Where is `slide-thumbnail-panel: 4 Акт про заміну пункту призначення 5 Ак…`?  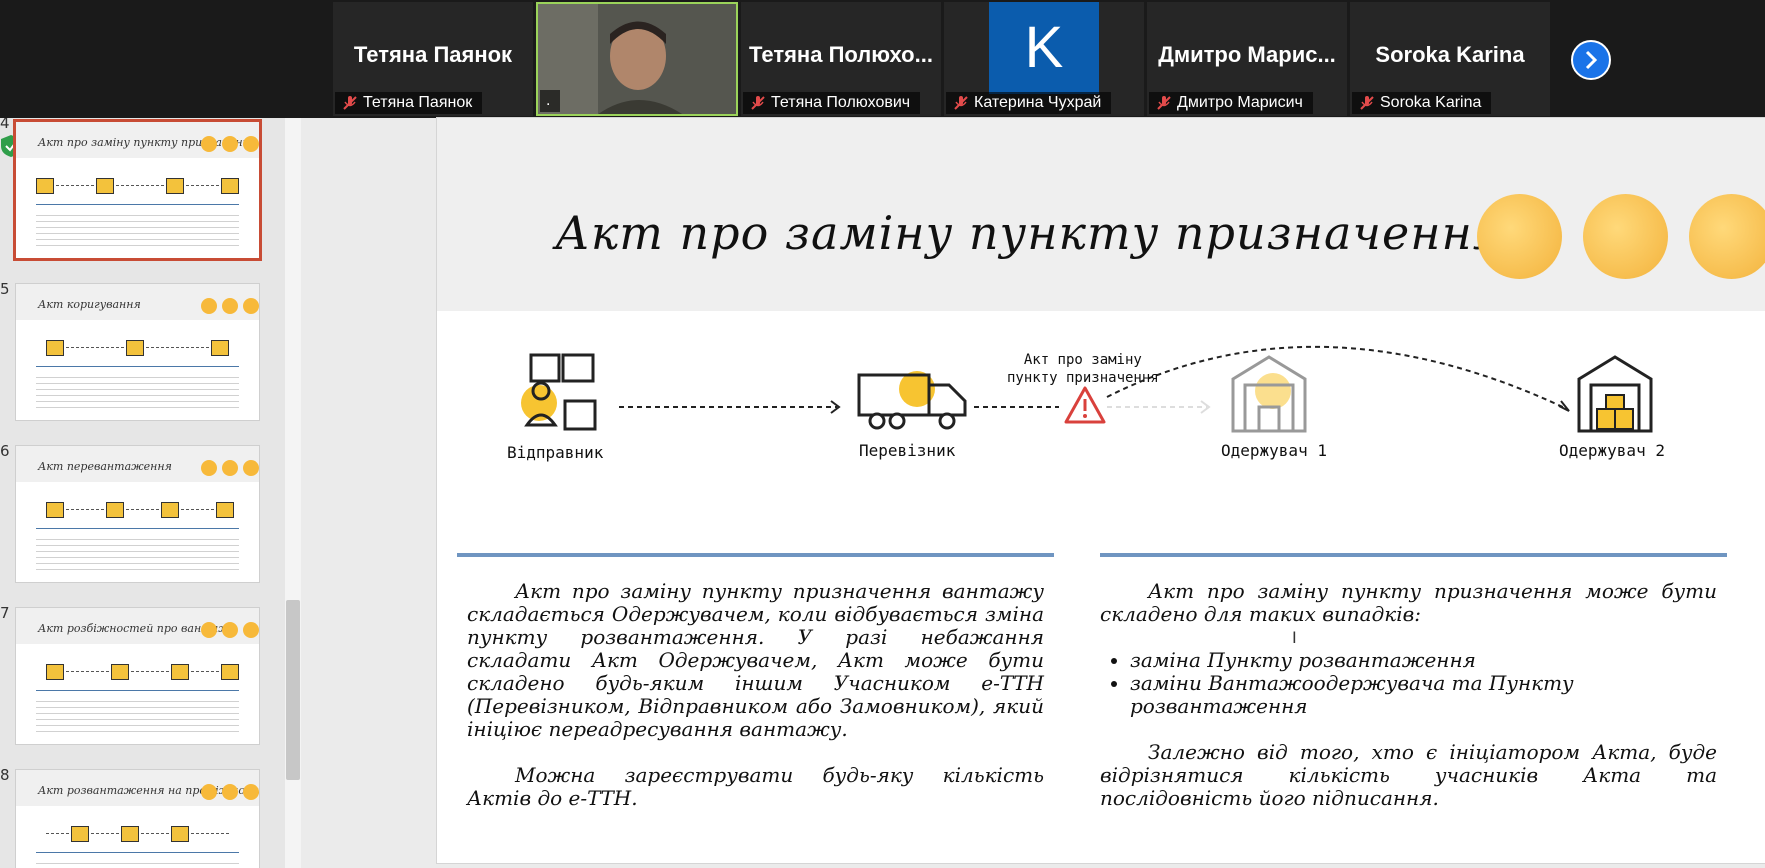 slide-thumbnail-panel: 4 Акт про заміну пункту призначення 5 Ак… is located at coordinates (145, 493).